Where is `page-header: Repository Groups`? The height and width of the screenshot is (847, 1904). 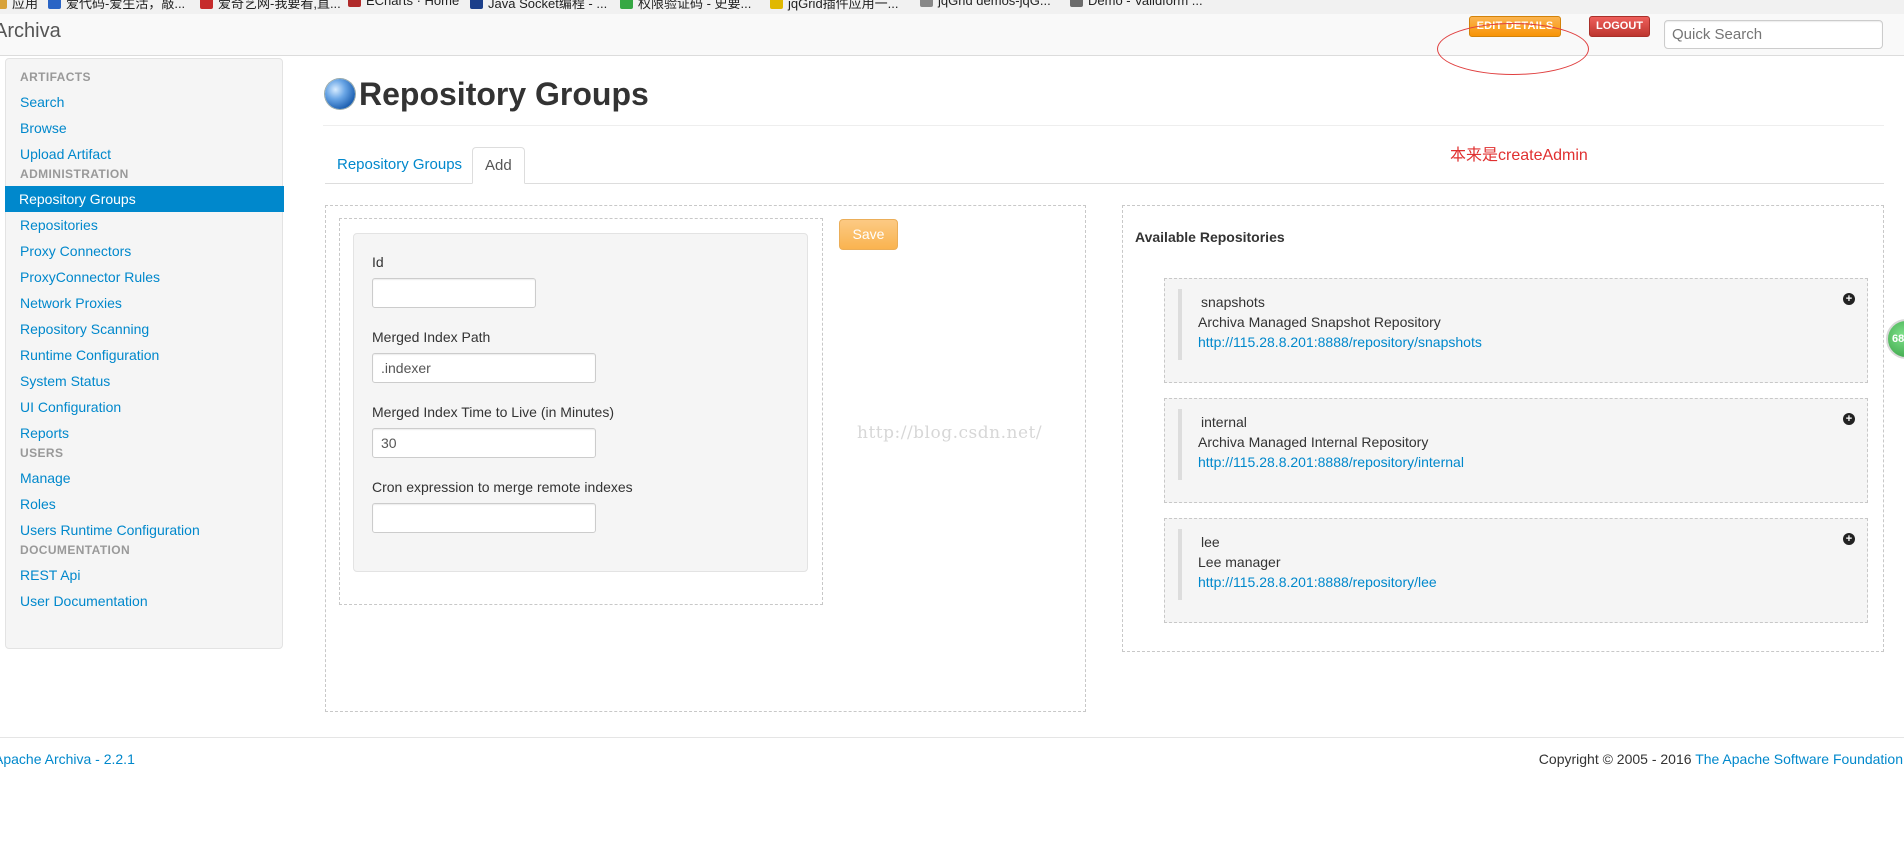 page-header: Repository Groups is located at coordinates (487, 94).